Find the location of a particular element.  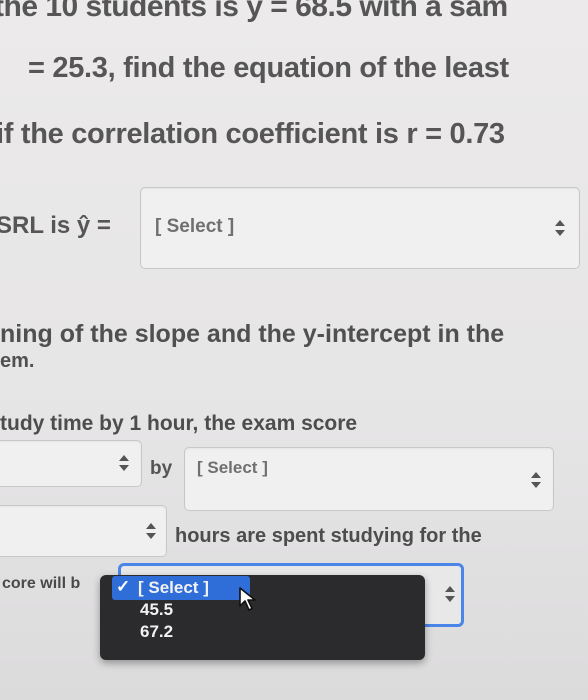

by-label: by is located at coordinates (161, 468).